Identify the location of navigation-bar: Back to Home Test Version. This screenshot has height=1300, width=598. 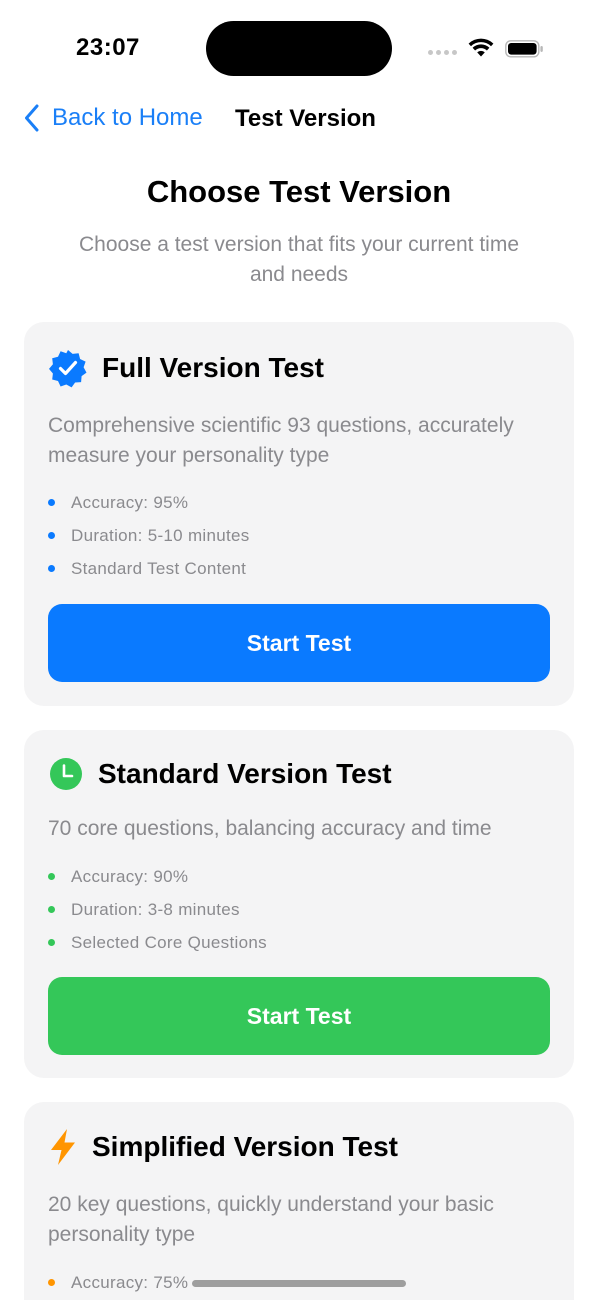
(299, 120).